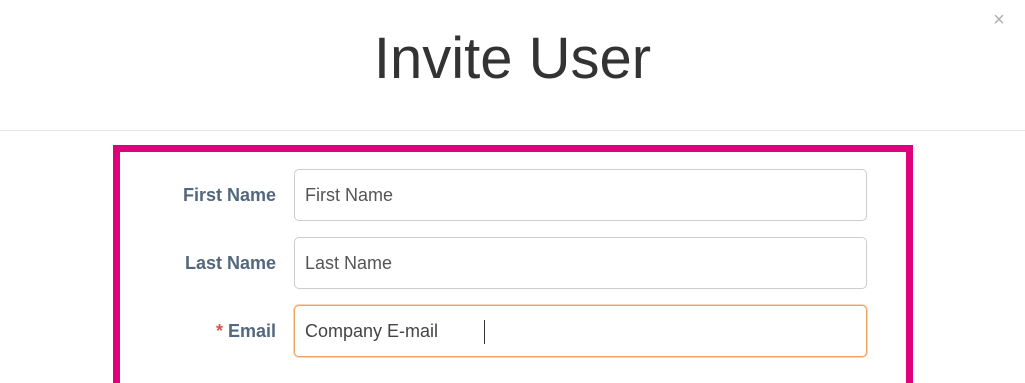 The height and width of the screenshot is (383, 1025). I want to click on last-name-input, so click(580, 263).